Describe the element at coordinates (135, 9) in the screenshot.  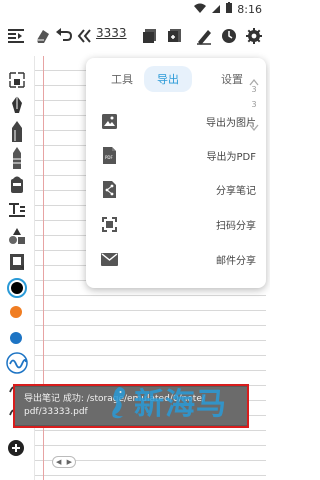
I see `status-bar: 8:16` at that location.